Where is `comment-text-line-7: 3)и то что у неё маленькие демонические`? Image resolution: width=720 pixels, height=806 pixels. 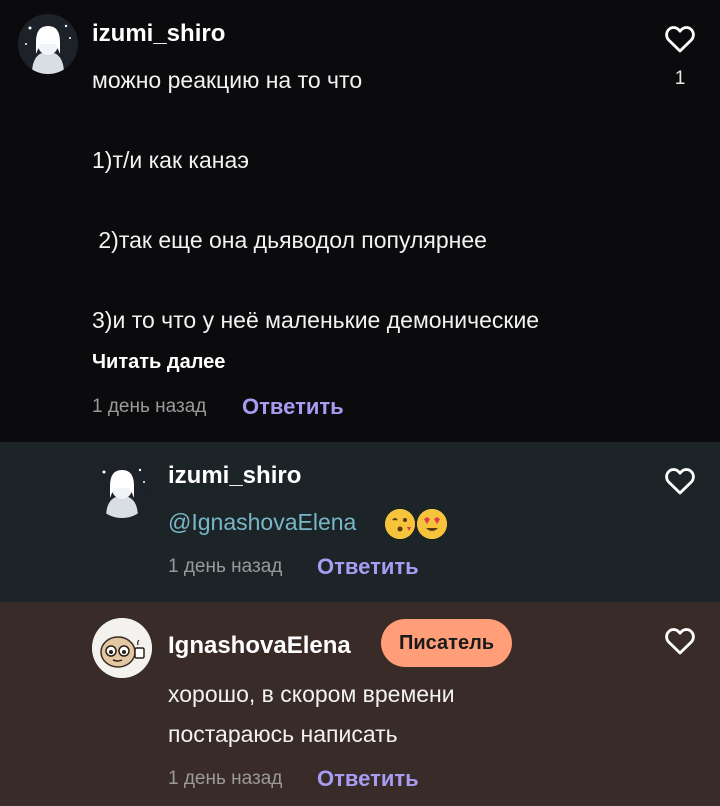
comment-text-line-7: 3)и то что у неё маленькие демонические is located at coordinates (316, 320).